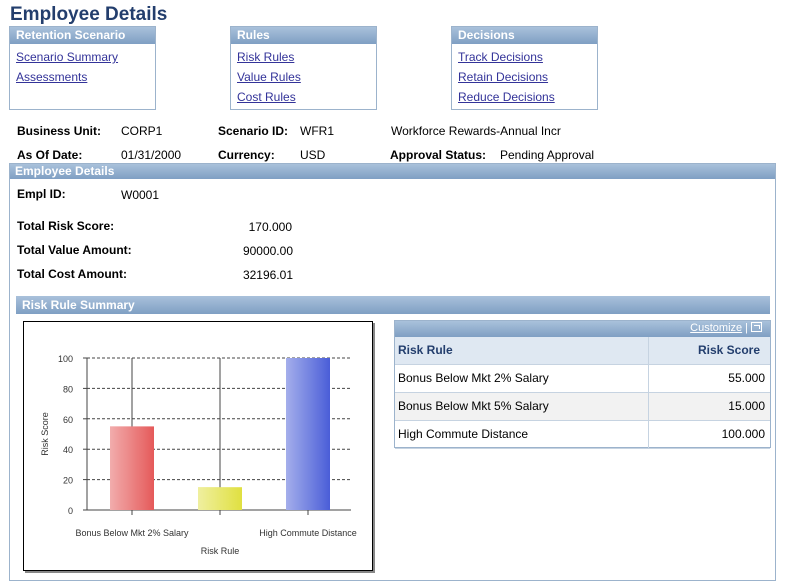 The image size is (799, 584). I want to click on retention-scenario-header: Retention Scenario, so click(82, 35).